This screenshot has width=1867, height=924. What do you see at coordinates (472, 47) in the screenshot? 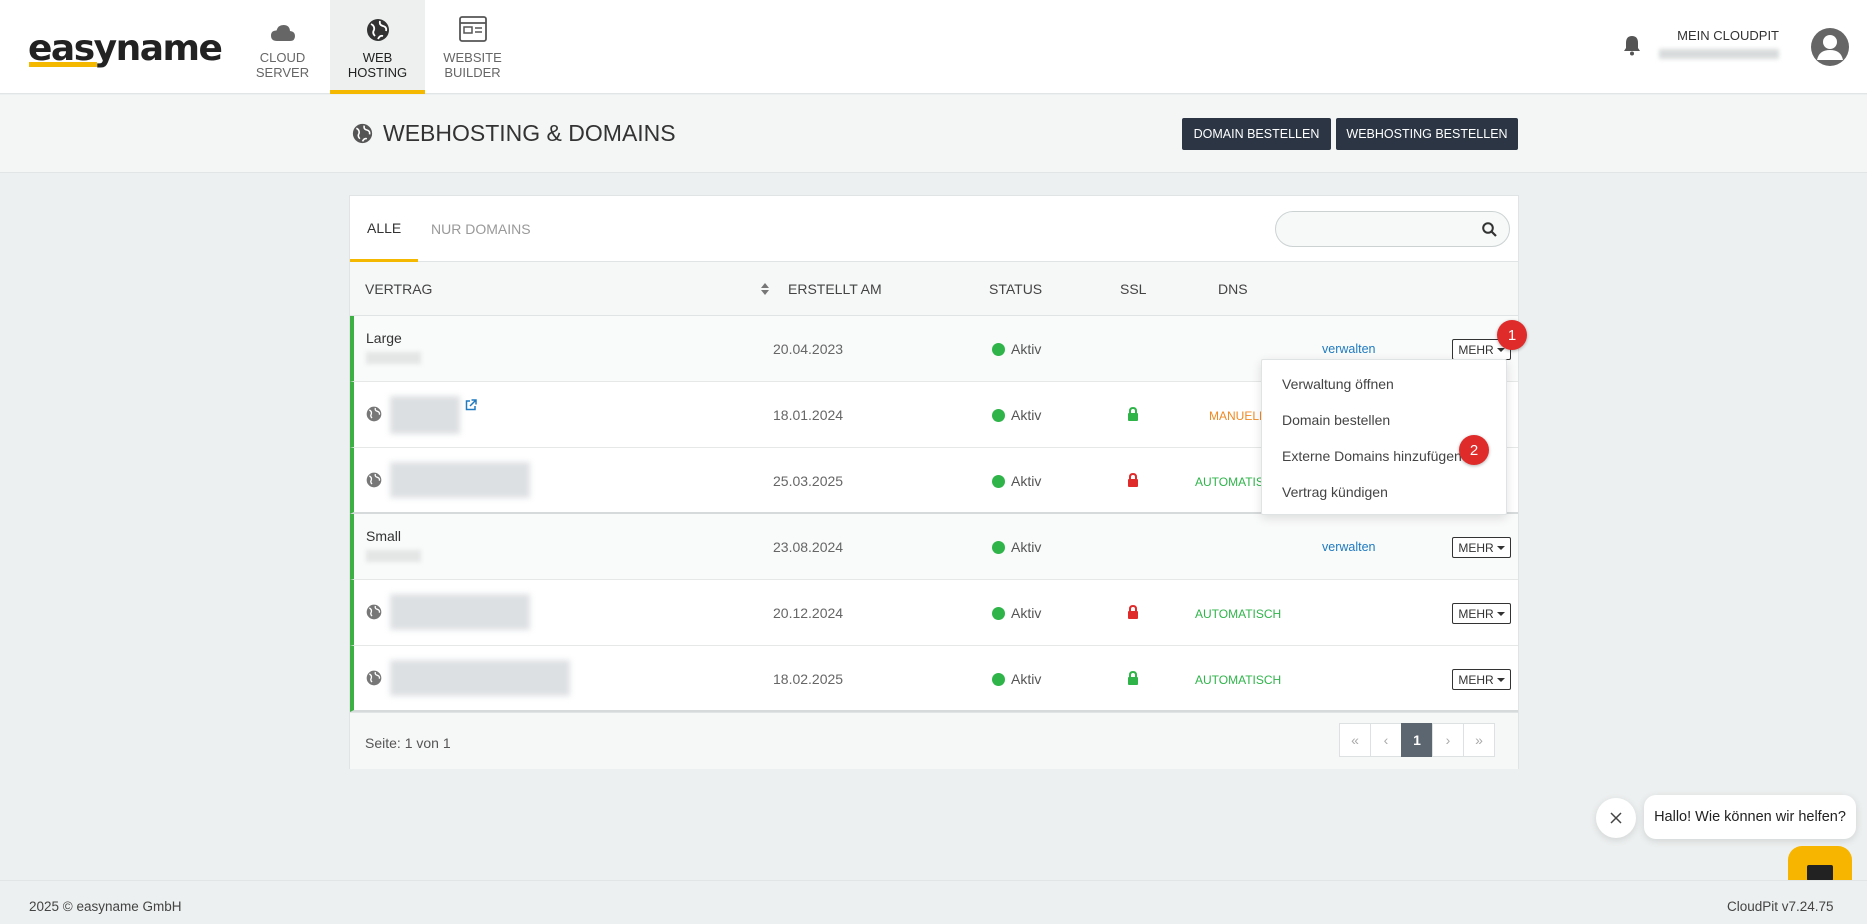
I see `nav-website-builder: WEBSITE BUILDER` at bounding box center [472, 47].